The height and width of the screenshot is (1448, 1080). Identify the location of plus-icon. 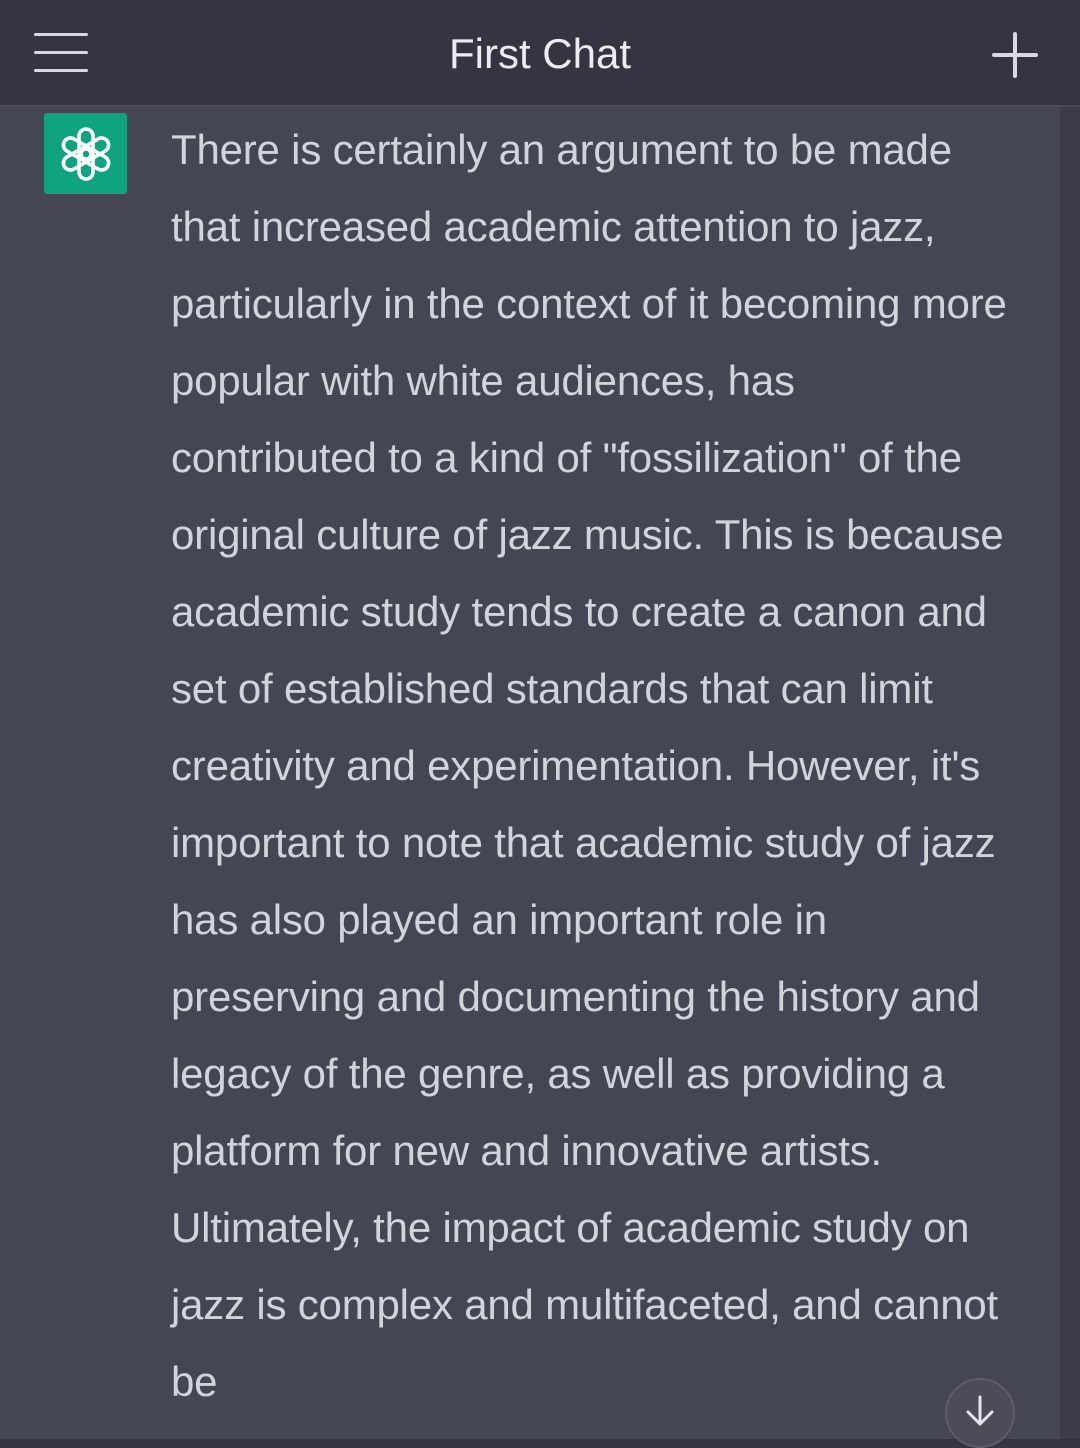
(1015, 55).